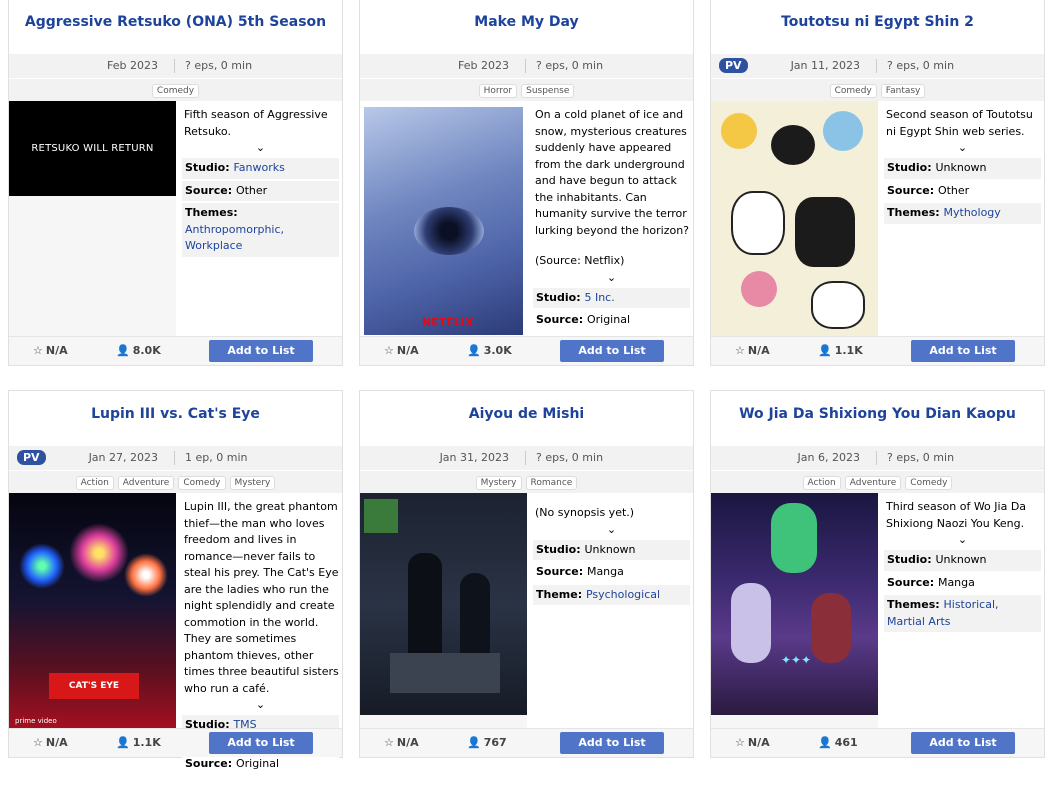 The width and height of the screenshot is (1052, 788). I want to click on genre-tag: Suspense, so click(548, 91).